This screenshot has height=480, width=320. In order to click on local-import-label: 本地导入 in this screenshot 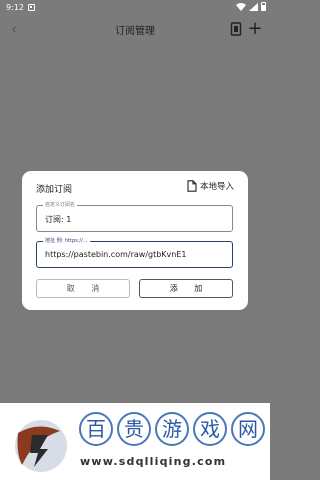, I will do `click(216, 187)`.